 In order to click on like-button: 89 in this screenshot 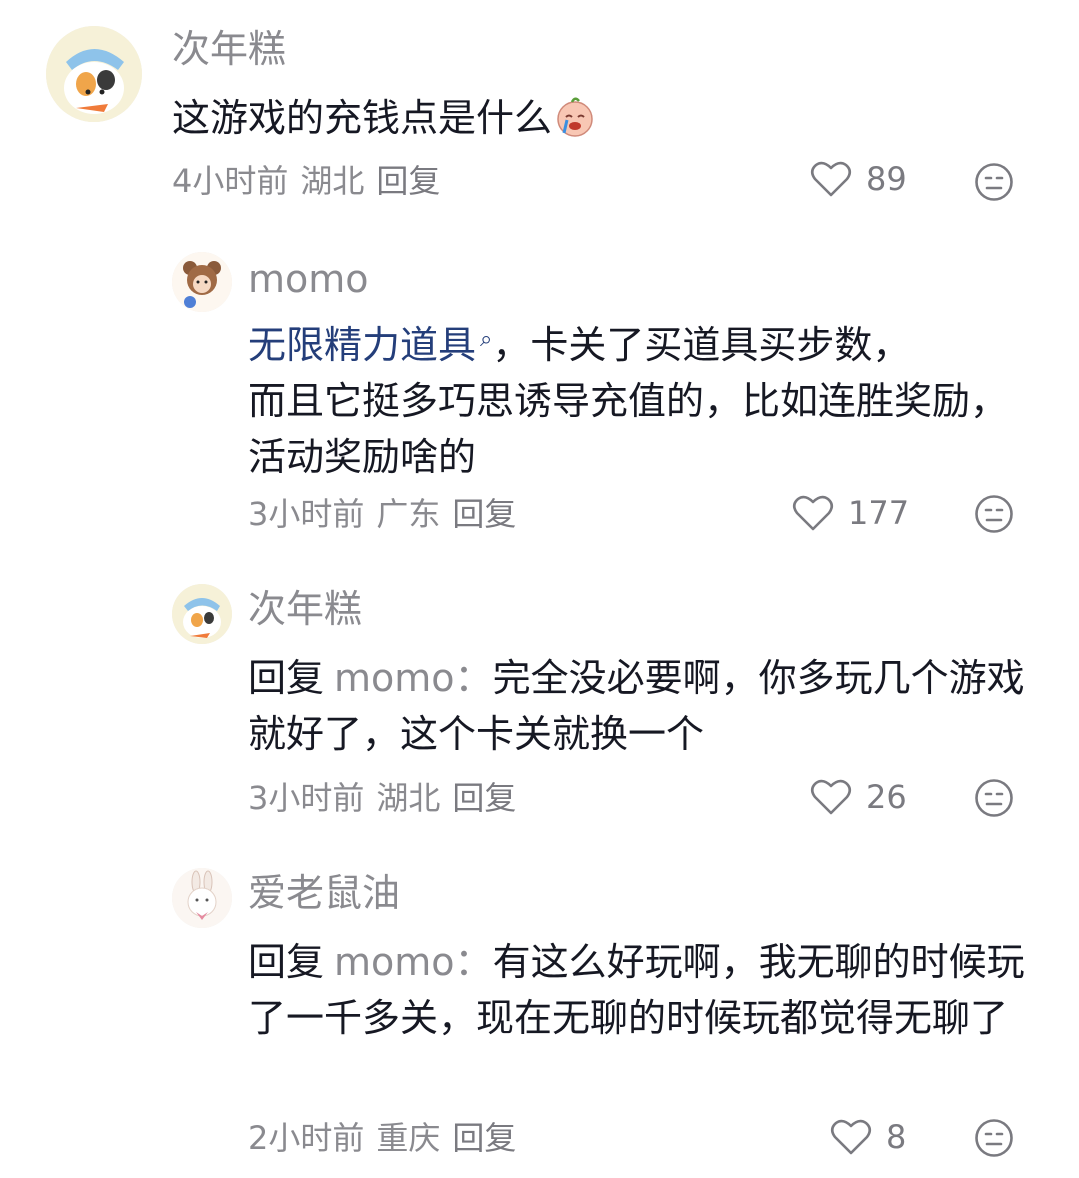, I will do `click(858, 179)`.